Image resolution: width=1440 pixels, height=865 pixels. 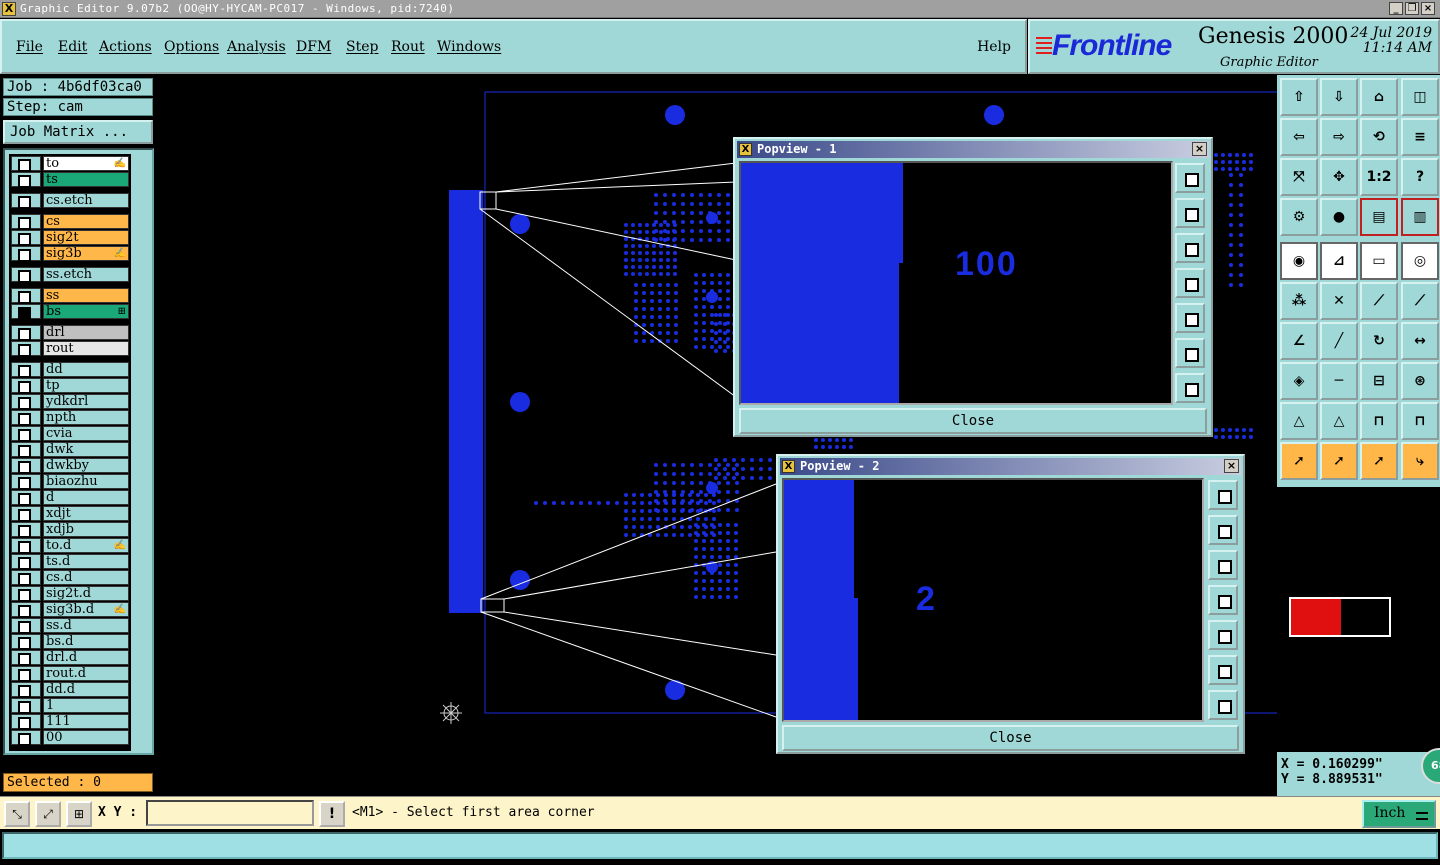 What do you see at coordinates (86, 401) in the screenshot?
I see `layer-name: ydkdrl` at bounding box center [86, 401].